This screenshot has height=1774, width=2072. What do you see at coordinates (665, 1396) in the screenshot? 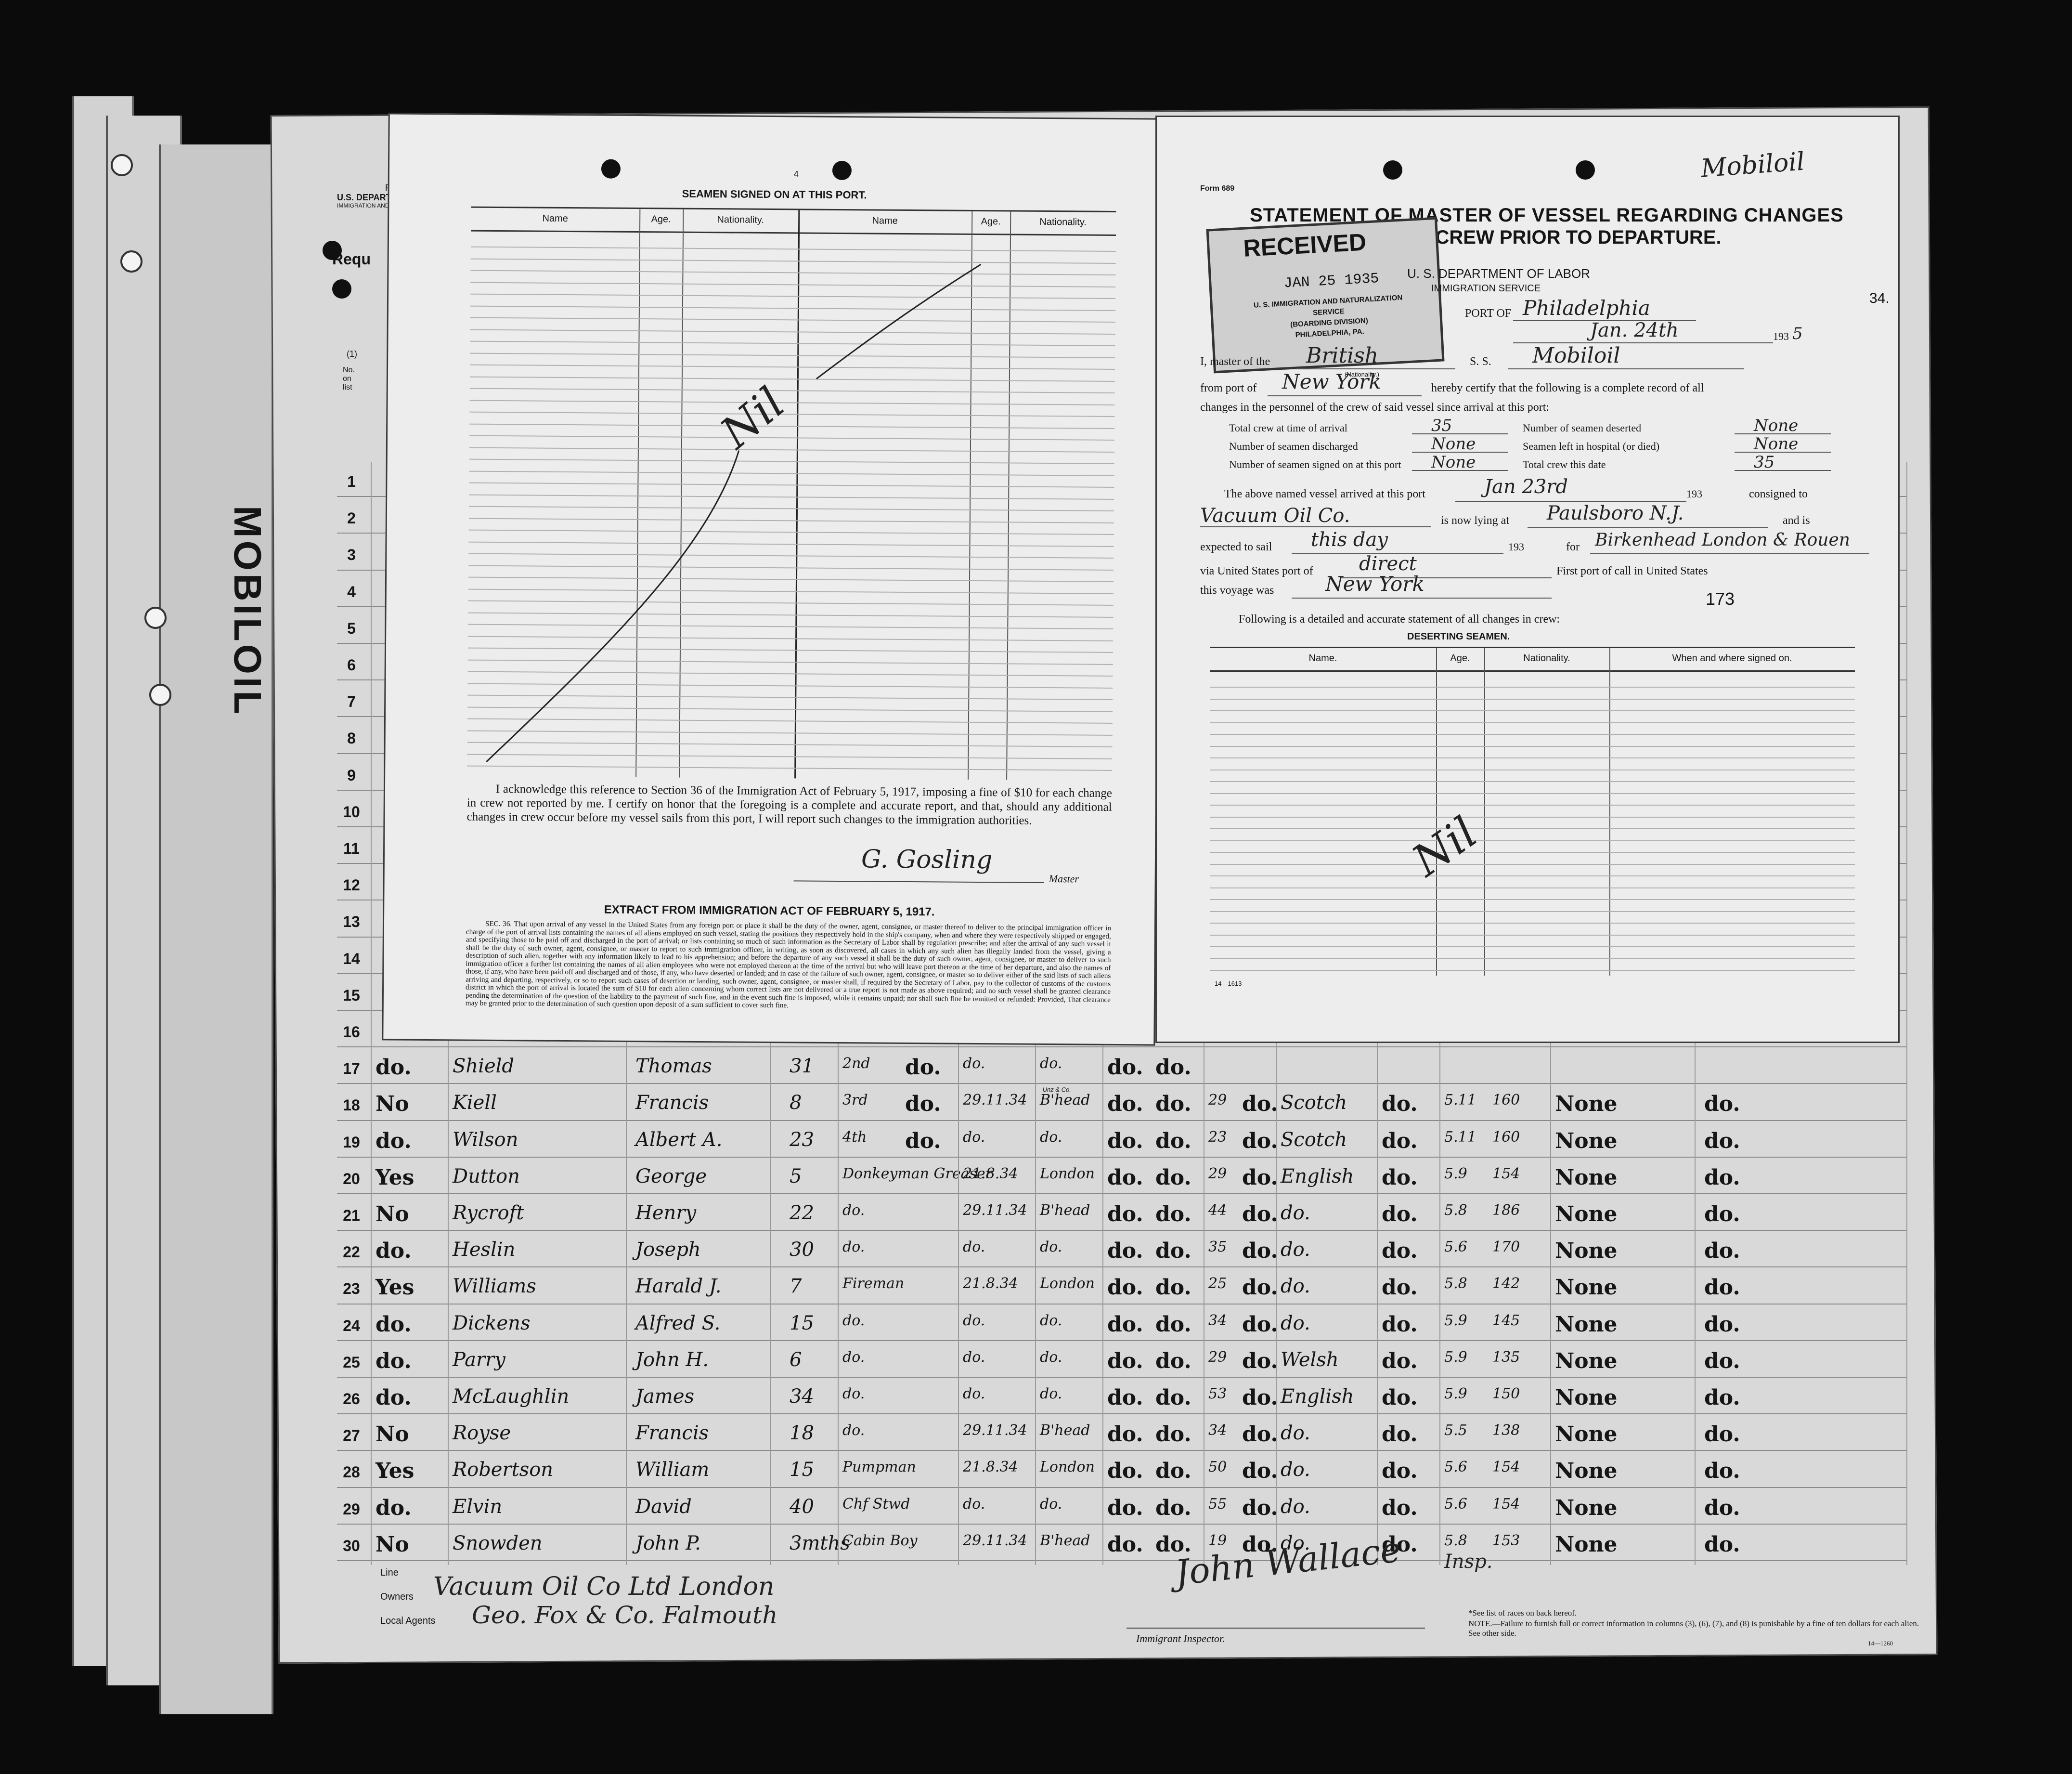
I see `cell-given: James` at bounding box center [665, 1396].